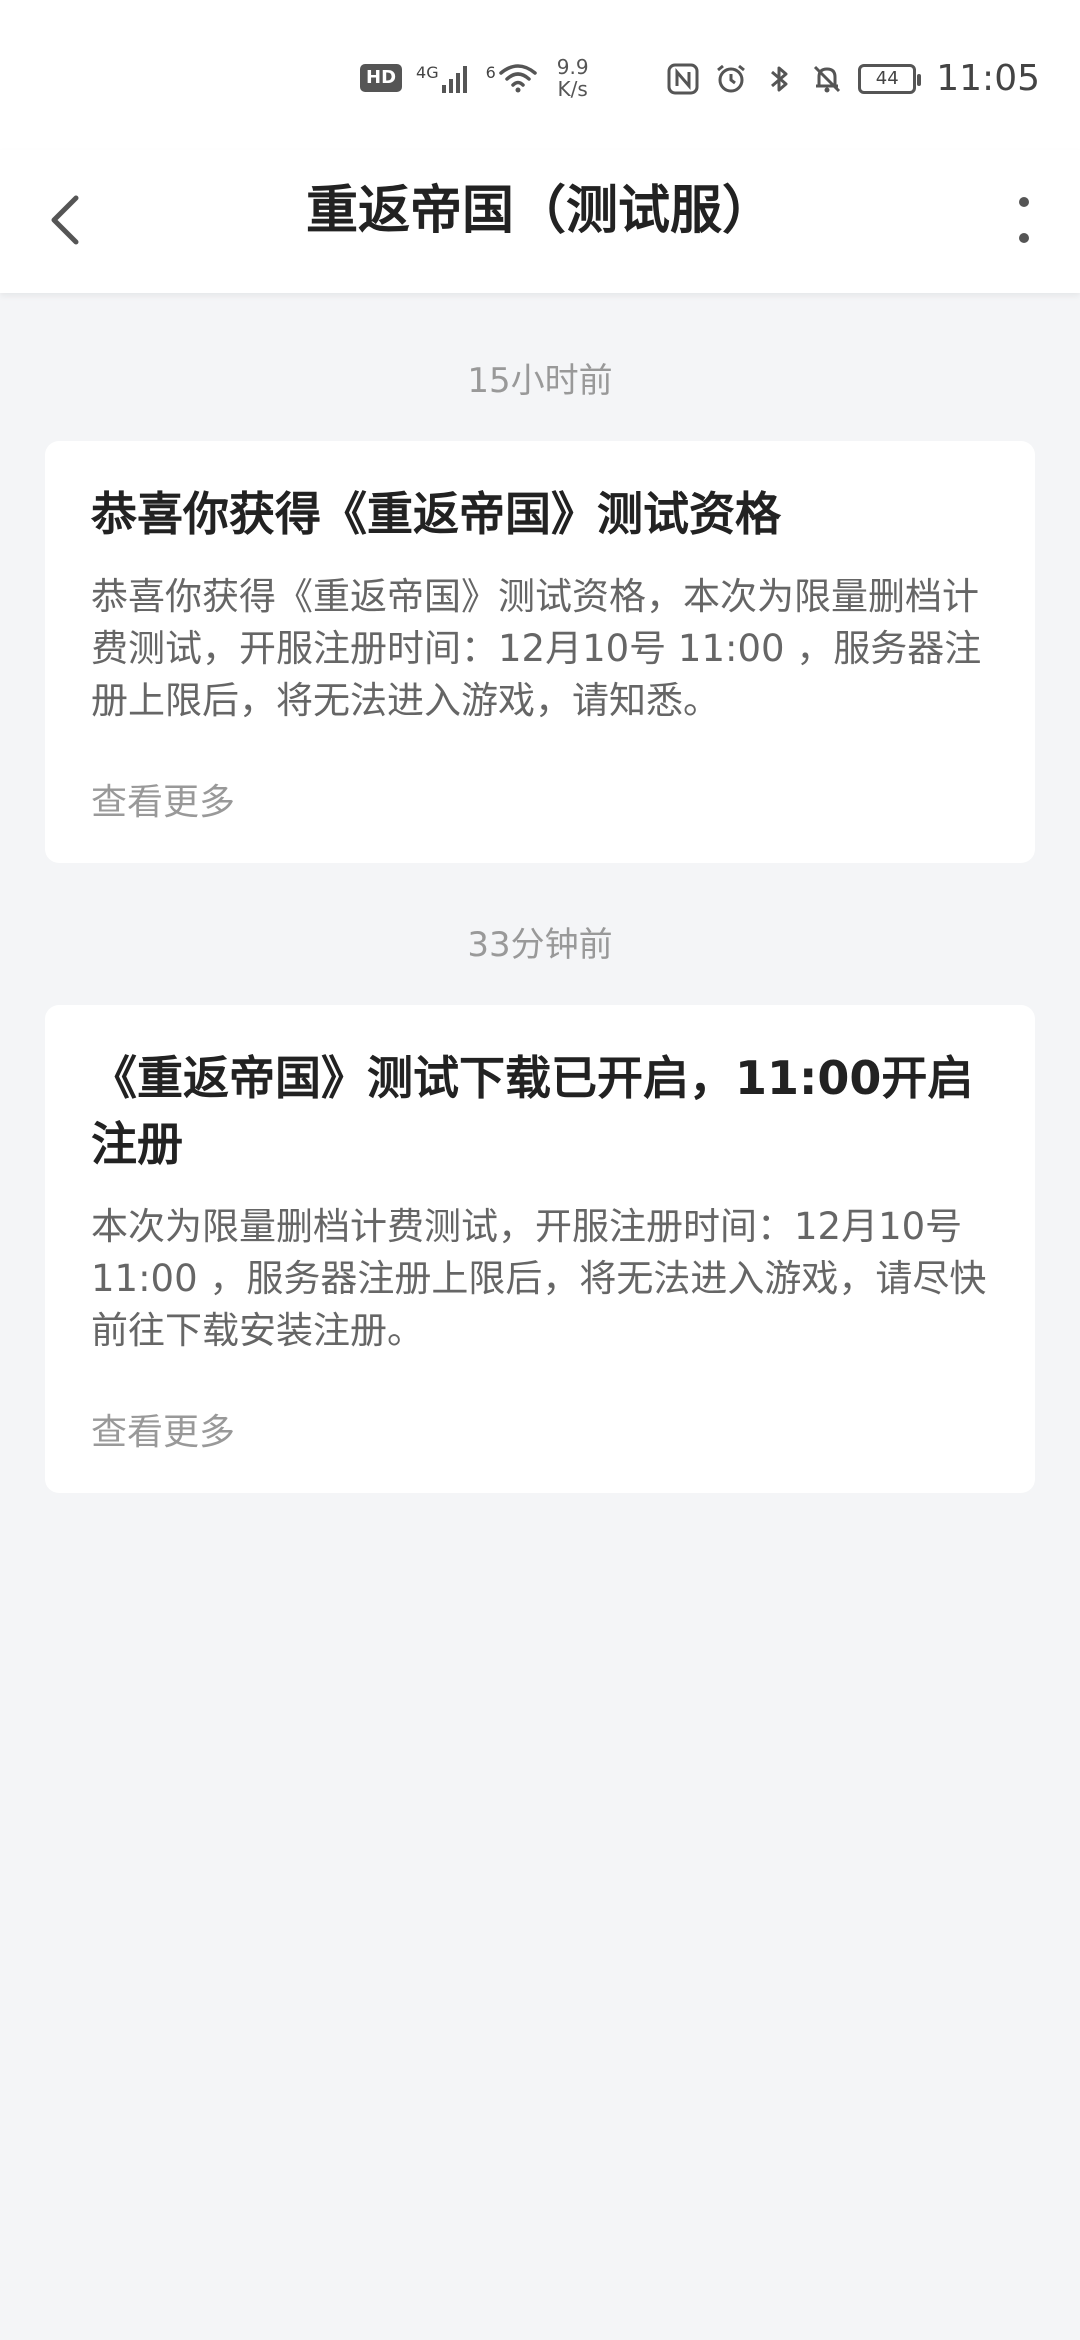  What do you see at coordinates (427, 72) in the screenshot?
I see `network-type-label: 4G` at bounding box center [427, 72].